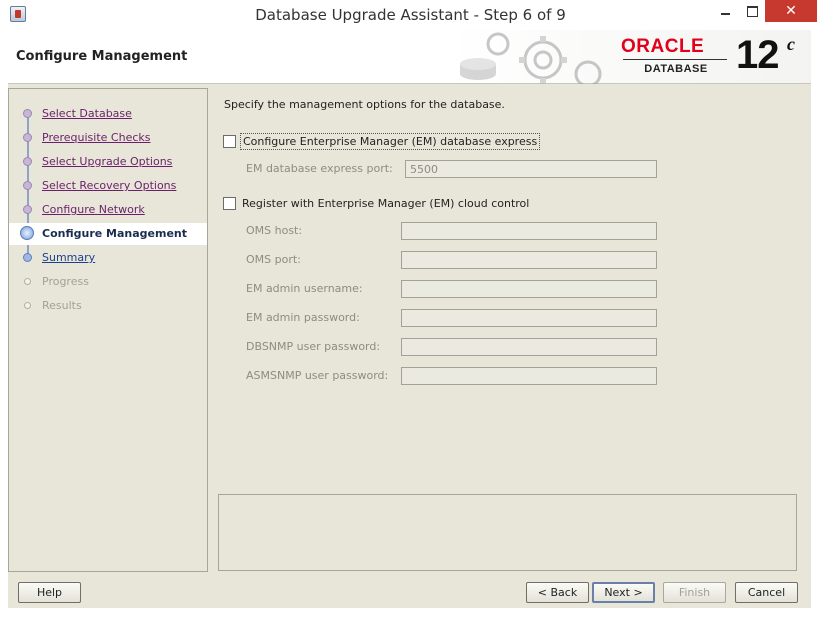  Describe the element at coordinates (303, 317) in the screenshot. I see `em-admin-password-label: EM admin password:` at that location.